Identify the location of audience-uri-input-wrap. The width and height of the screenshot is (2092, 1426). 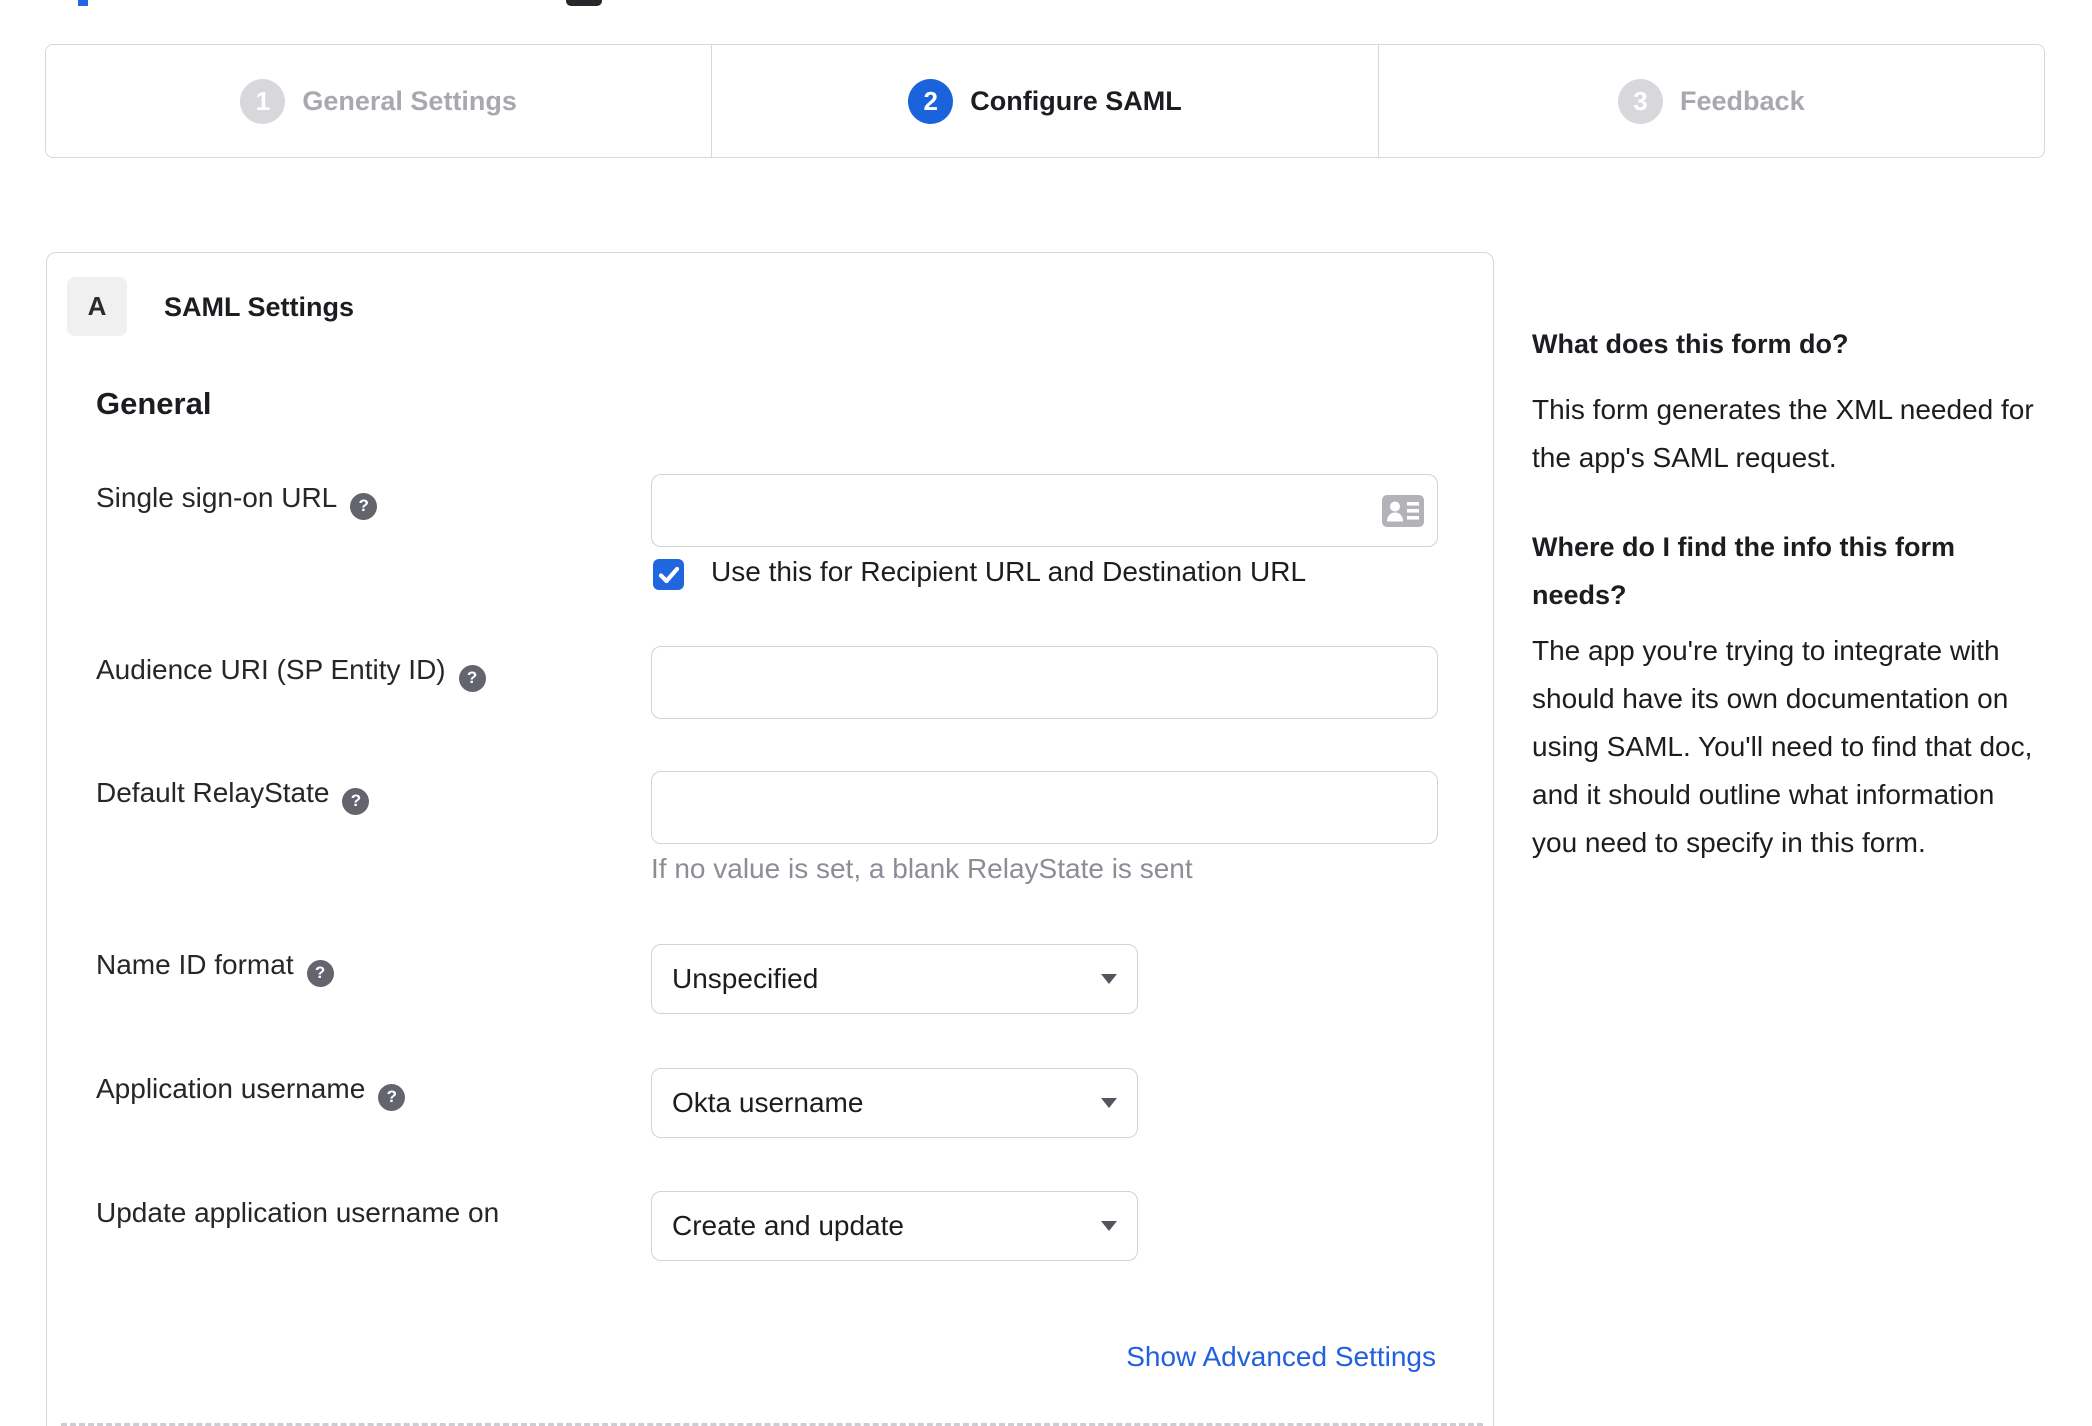
(1044, 682).